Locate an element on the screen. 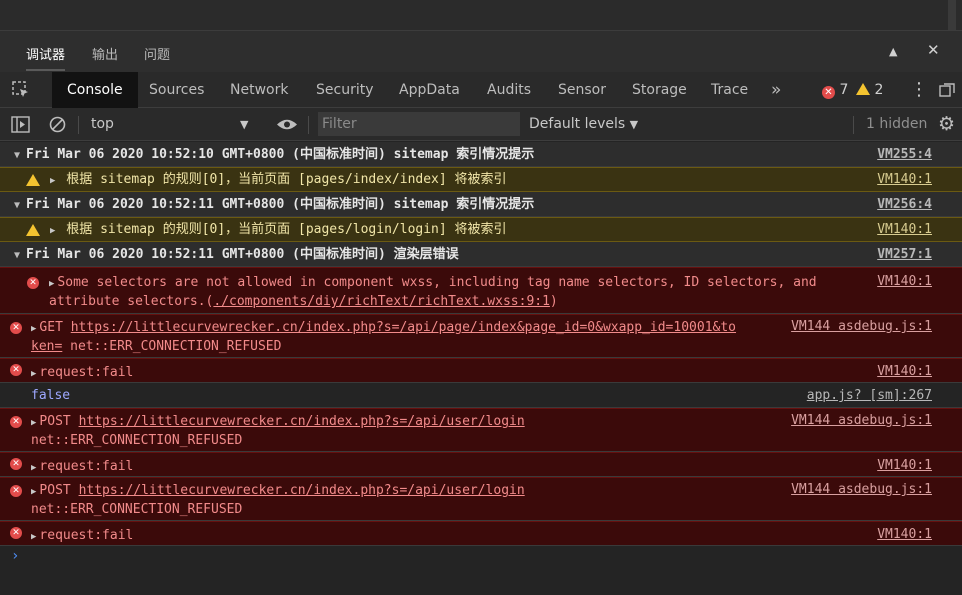 This screenshot has height=595, width=962. source-link: VM257:1 is located at coordinates (904, 254).